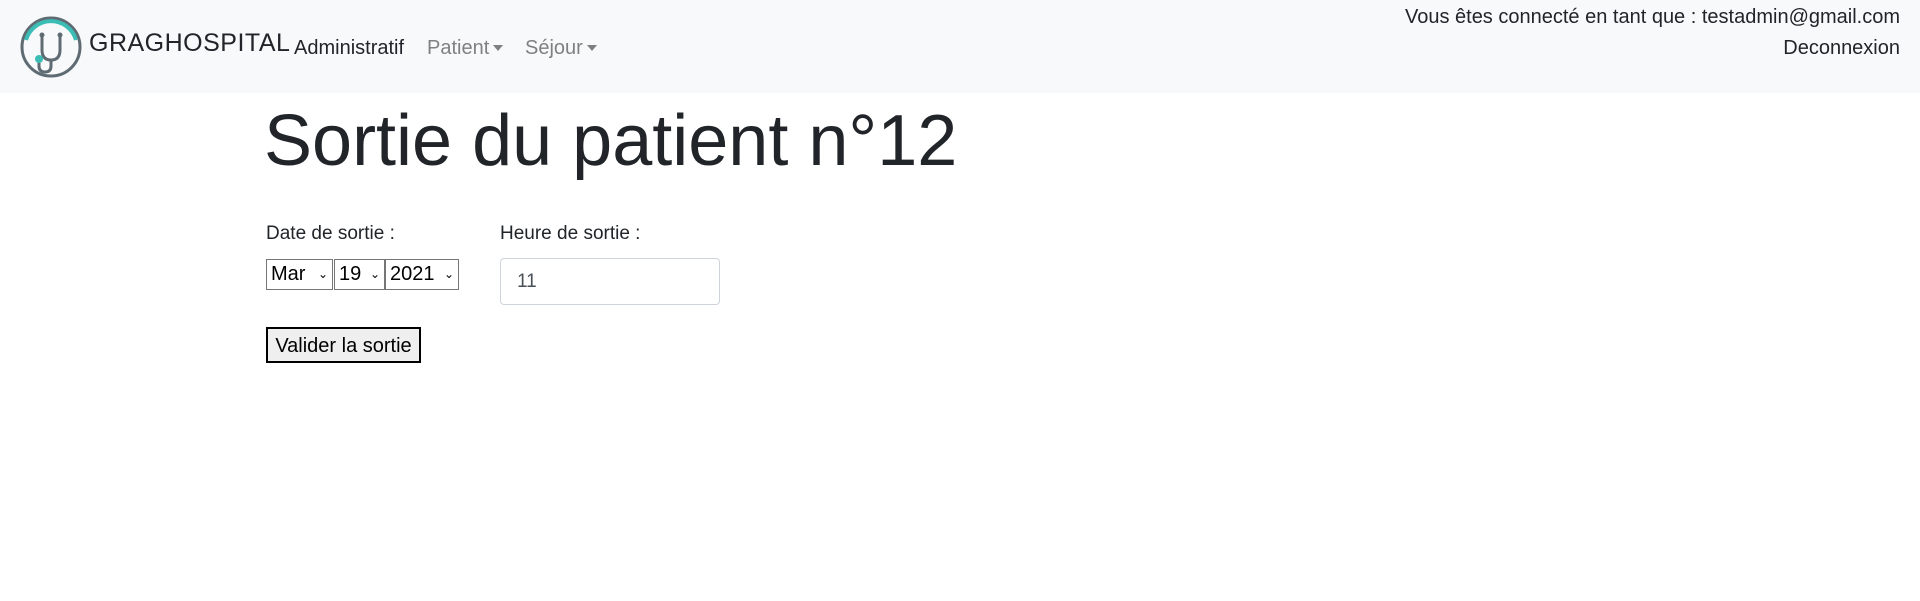  Describe the element at coordinates (190, 42) in the screenshot. I see `brand-name: GRAGHOSPITAL` at that location.